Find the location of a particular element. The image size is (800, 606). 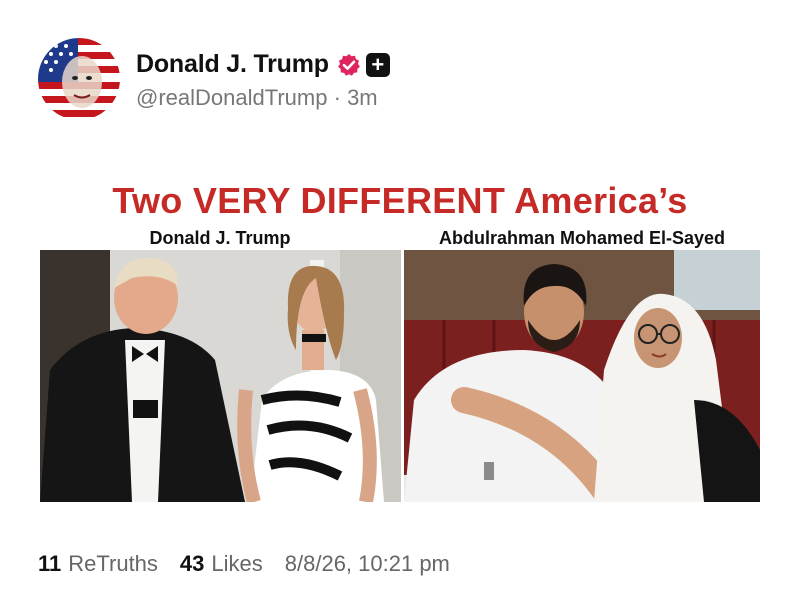

post-timestamp: 8/8/26, 10:21 pm is located at coordinates (367, 563).